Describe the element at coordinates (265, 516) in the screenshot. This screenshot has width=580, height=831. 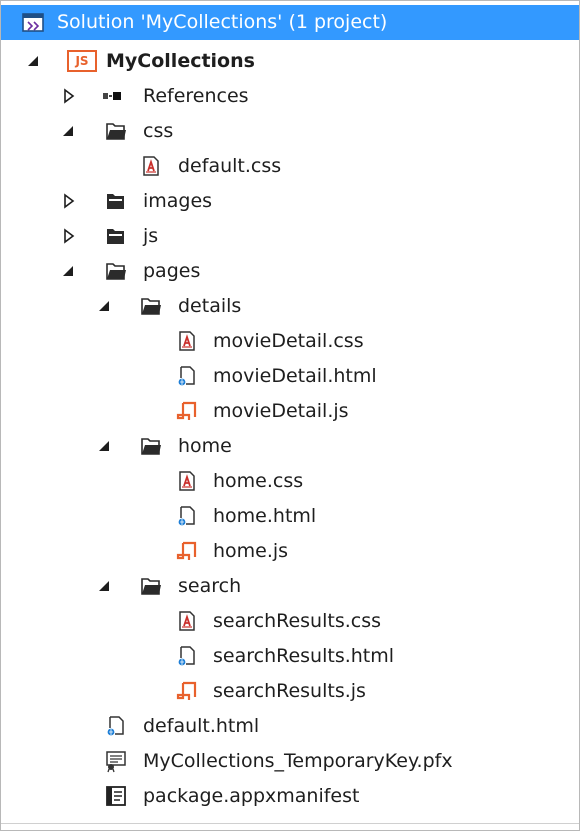
I see `home-html-label: home.html` at that location.